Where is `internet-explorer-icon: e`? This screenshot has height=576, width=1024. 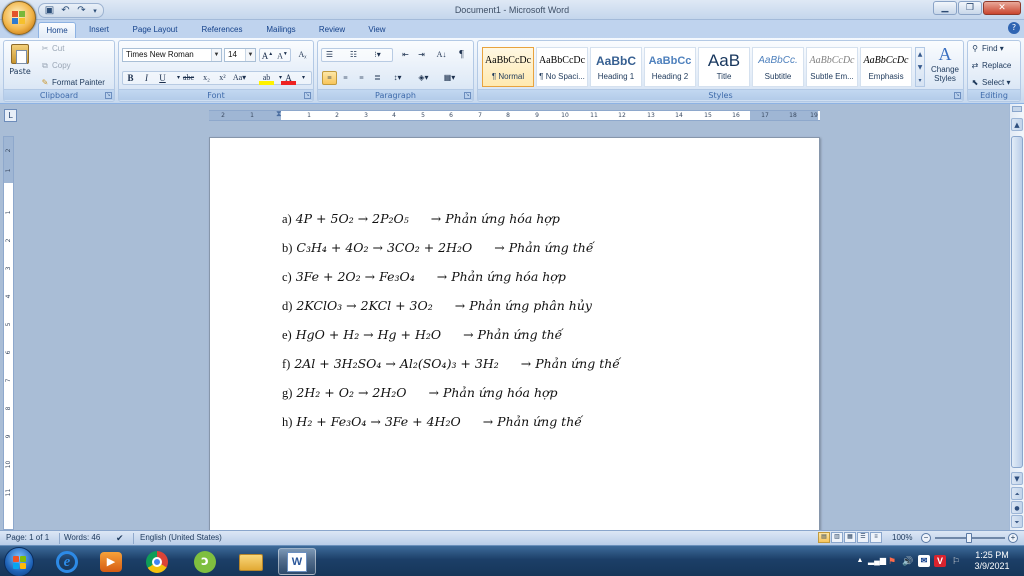
internet-explorer-icon: e is located at coordinates (67, 561).